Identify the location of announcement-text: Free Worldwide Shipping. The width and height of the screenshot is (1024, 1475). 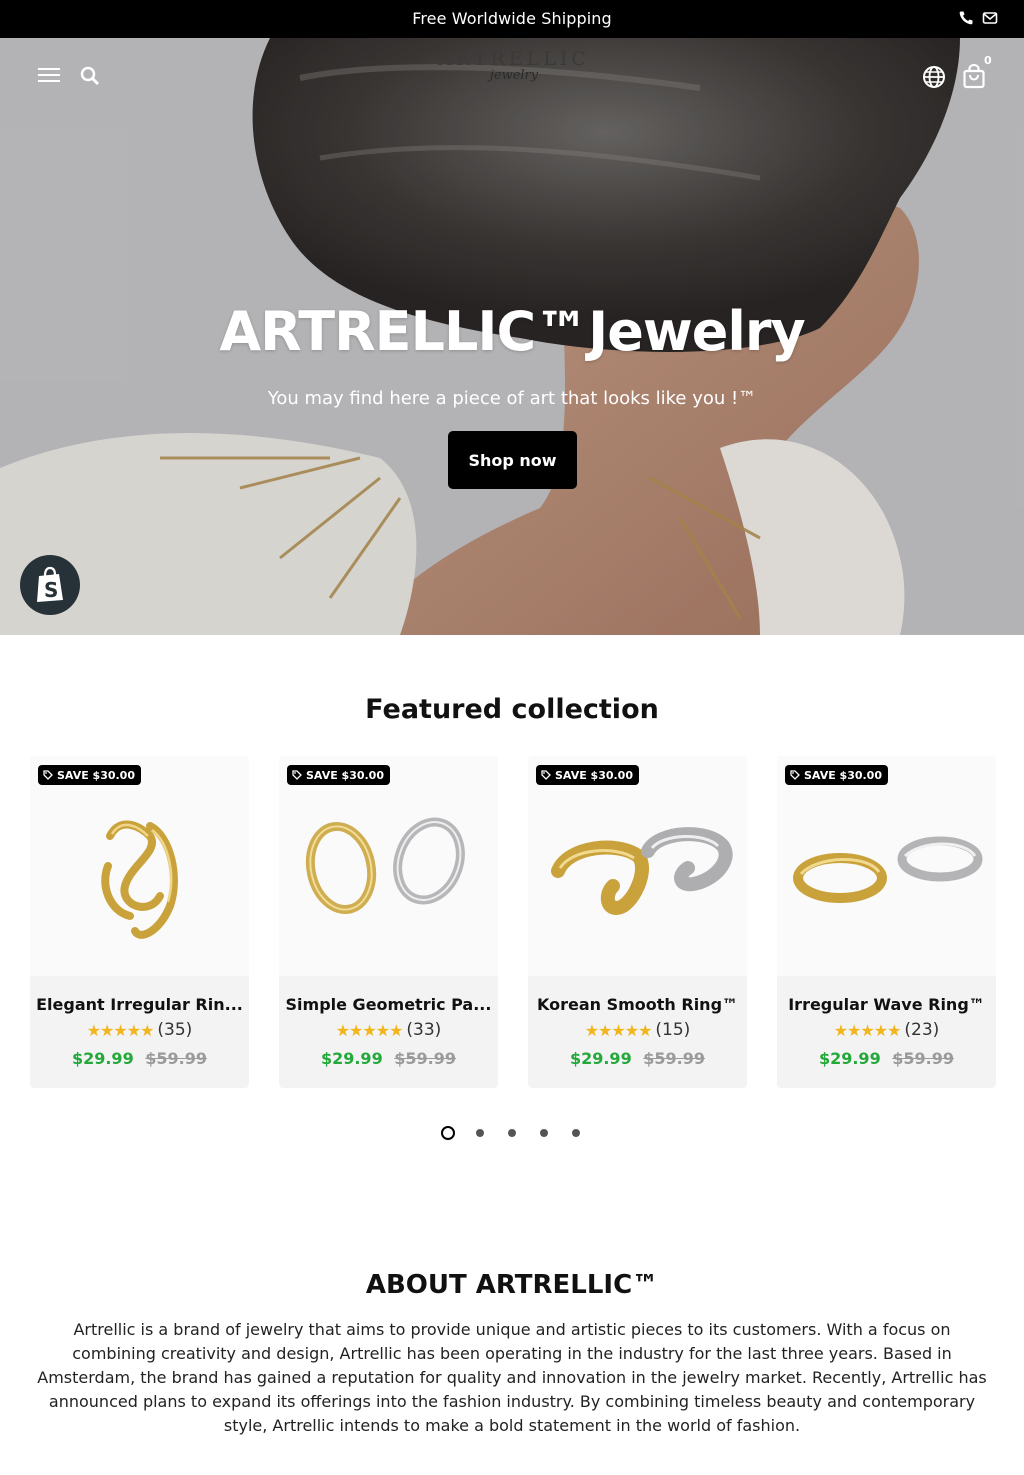
(512, 18).